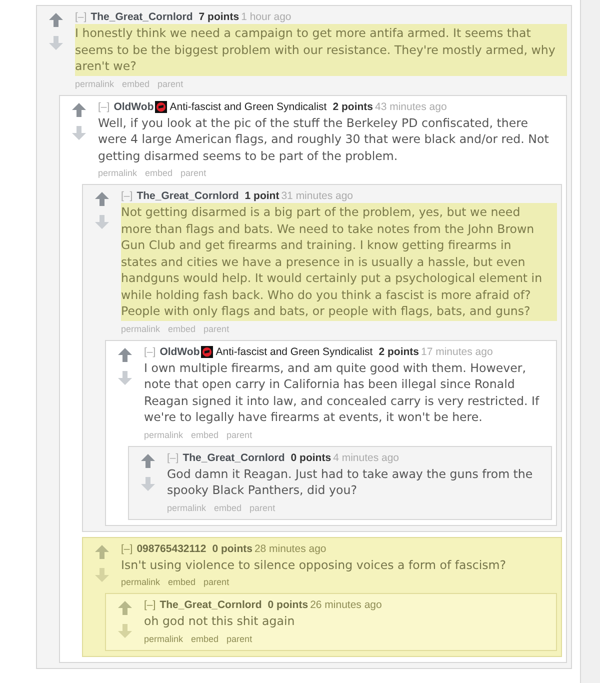 This screenshot has width=600, height=683. Describe the element at coordinates (411, 107) in the screenshot. I see `timestamp: 43 minutes ago` at that location.